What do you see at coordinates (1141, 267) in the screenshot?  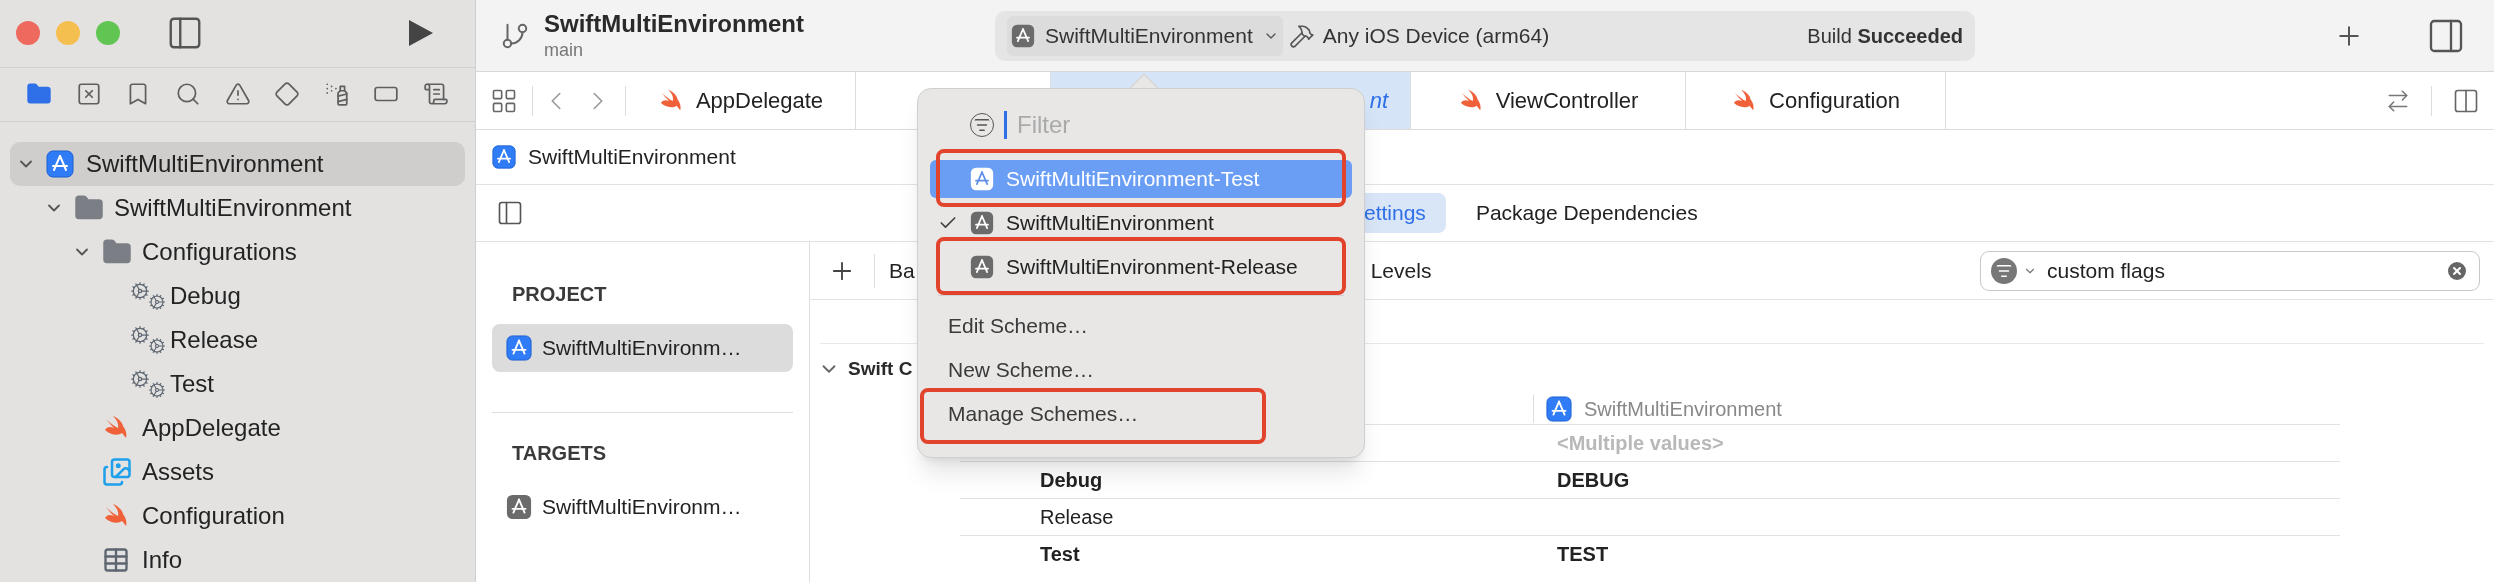 I see `scheme-menu-item: SwiftMultiEnvironment-Release` at bounding box center [1141, 267].